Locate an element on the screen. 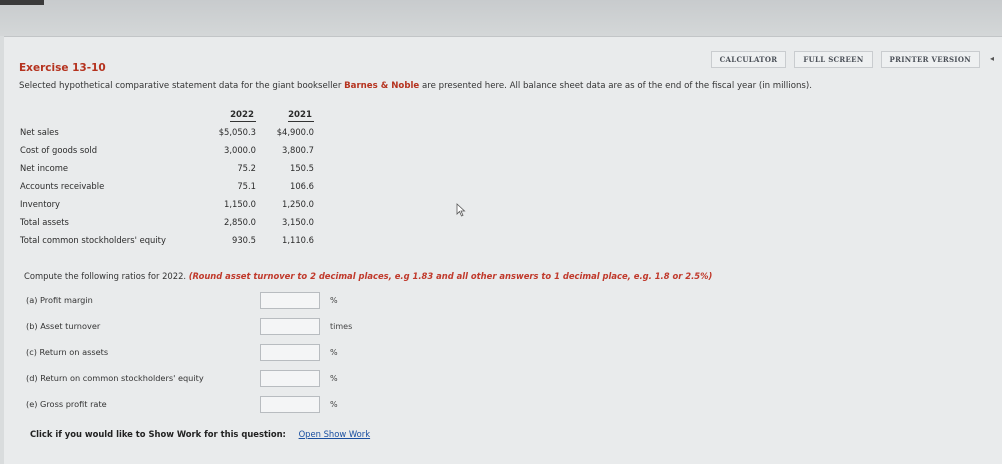 The height and width of the screenshot is (464, 1002). question-label: (b) Asset turnover is located at coordinates (63, 326).